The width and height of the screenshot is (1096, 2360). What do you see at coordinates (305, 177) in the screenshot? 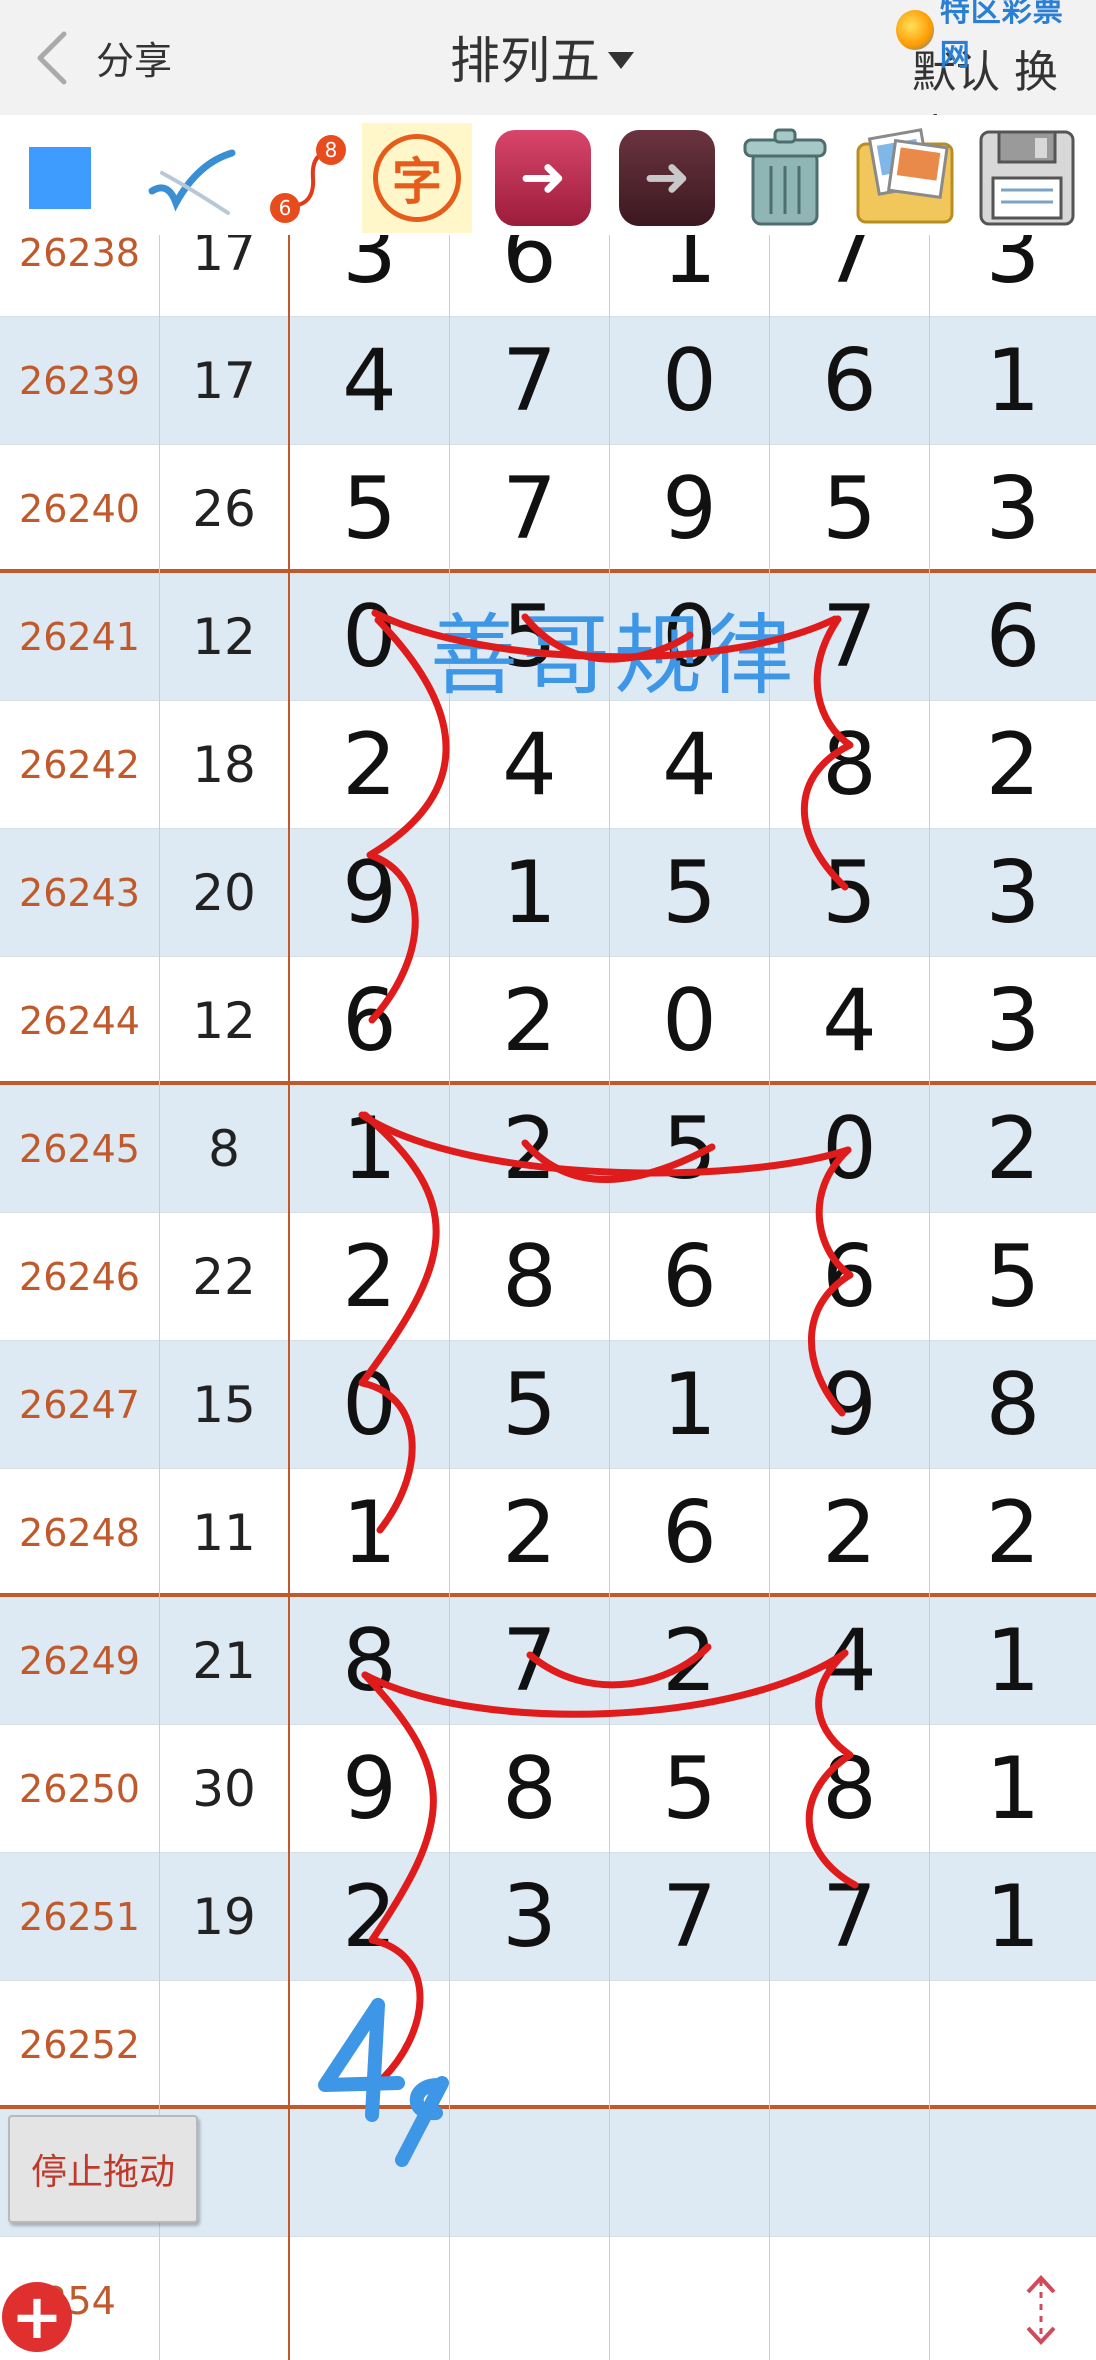
I see `link-tool-button: 8 6` at bounding box center [305, 177].